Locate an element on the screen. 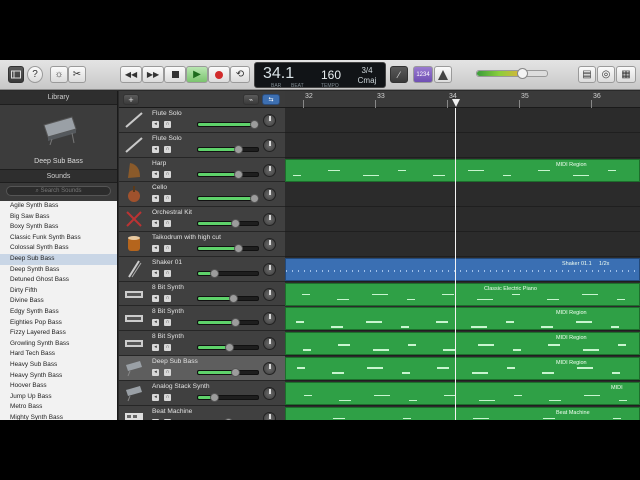 This screenshot has height=480, width=640. play-button: ▶ is located at coordinates (197, 74).